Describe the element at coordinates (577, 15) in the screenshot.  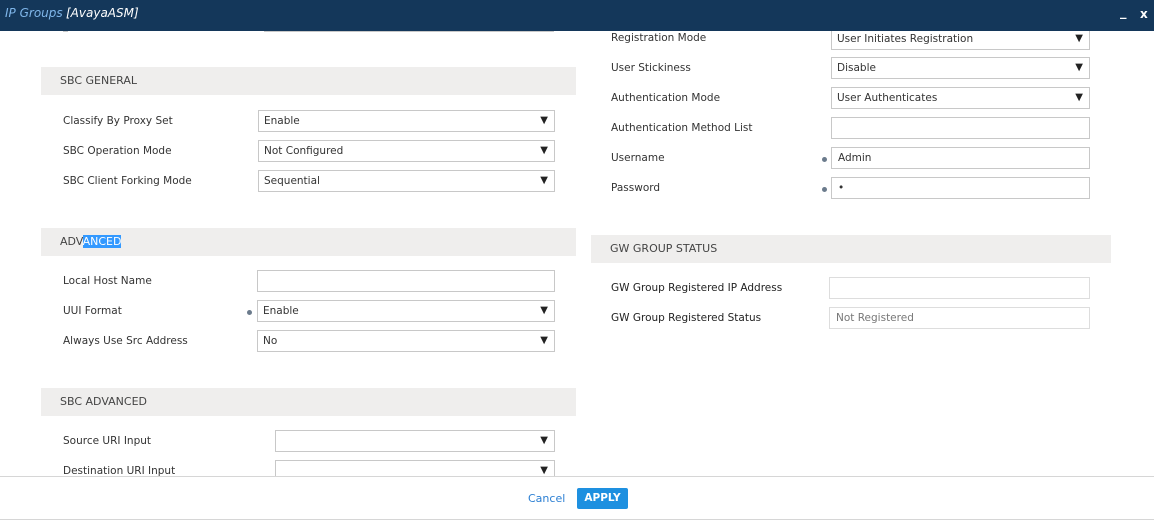
I see `window-title-bar: IP Groups [AvayaASM] _ x` at that location.